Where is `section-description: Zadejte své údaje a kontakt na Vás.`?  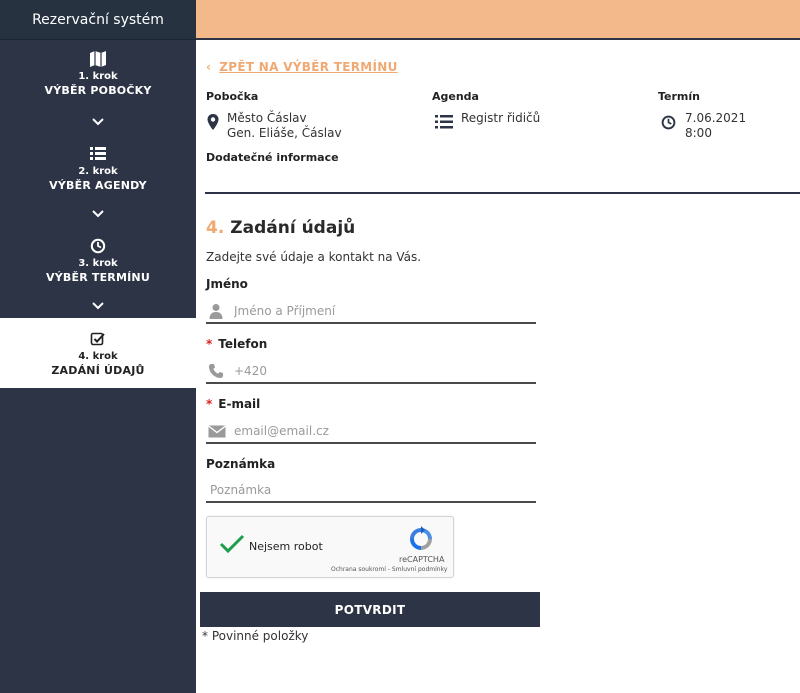 section-description: Zadejte své údaje a kontakt na Vás. is located at coordinates (314, 257).